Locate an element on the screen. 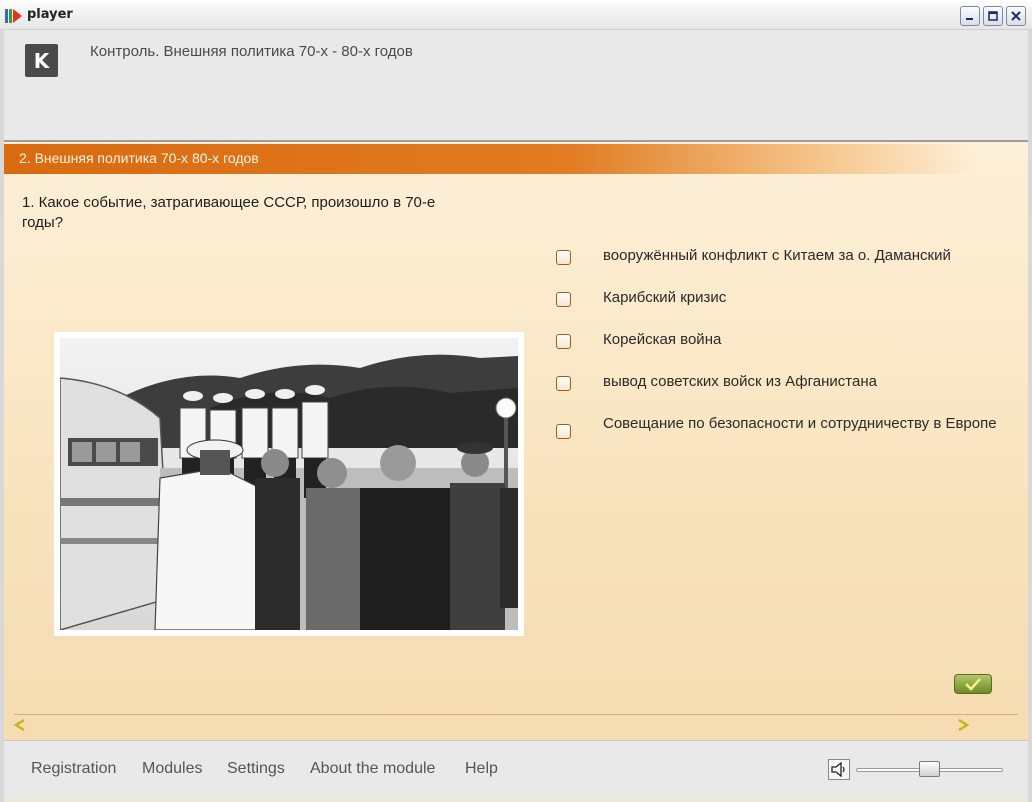 This screenshot has width=1032, height=802. answer-label: вывод советских войск из Афганистана is located at coordinates (740, 381).